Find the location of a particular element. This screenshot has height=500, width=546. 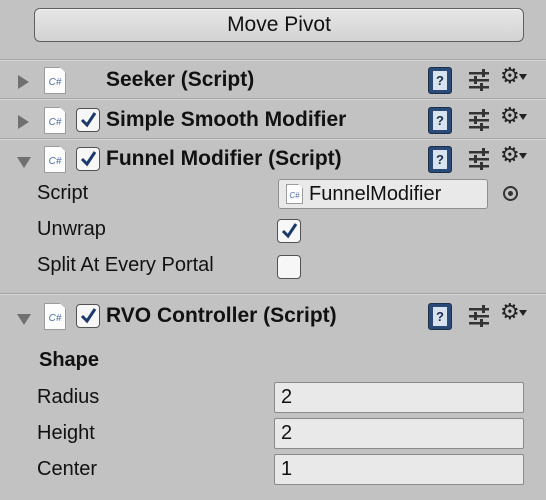

component-header-seeker: C# Seeker (Script) ⚙ is located at coordinates (273, 81).